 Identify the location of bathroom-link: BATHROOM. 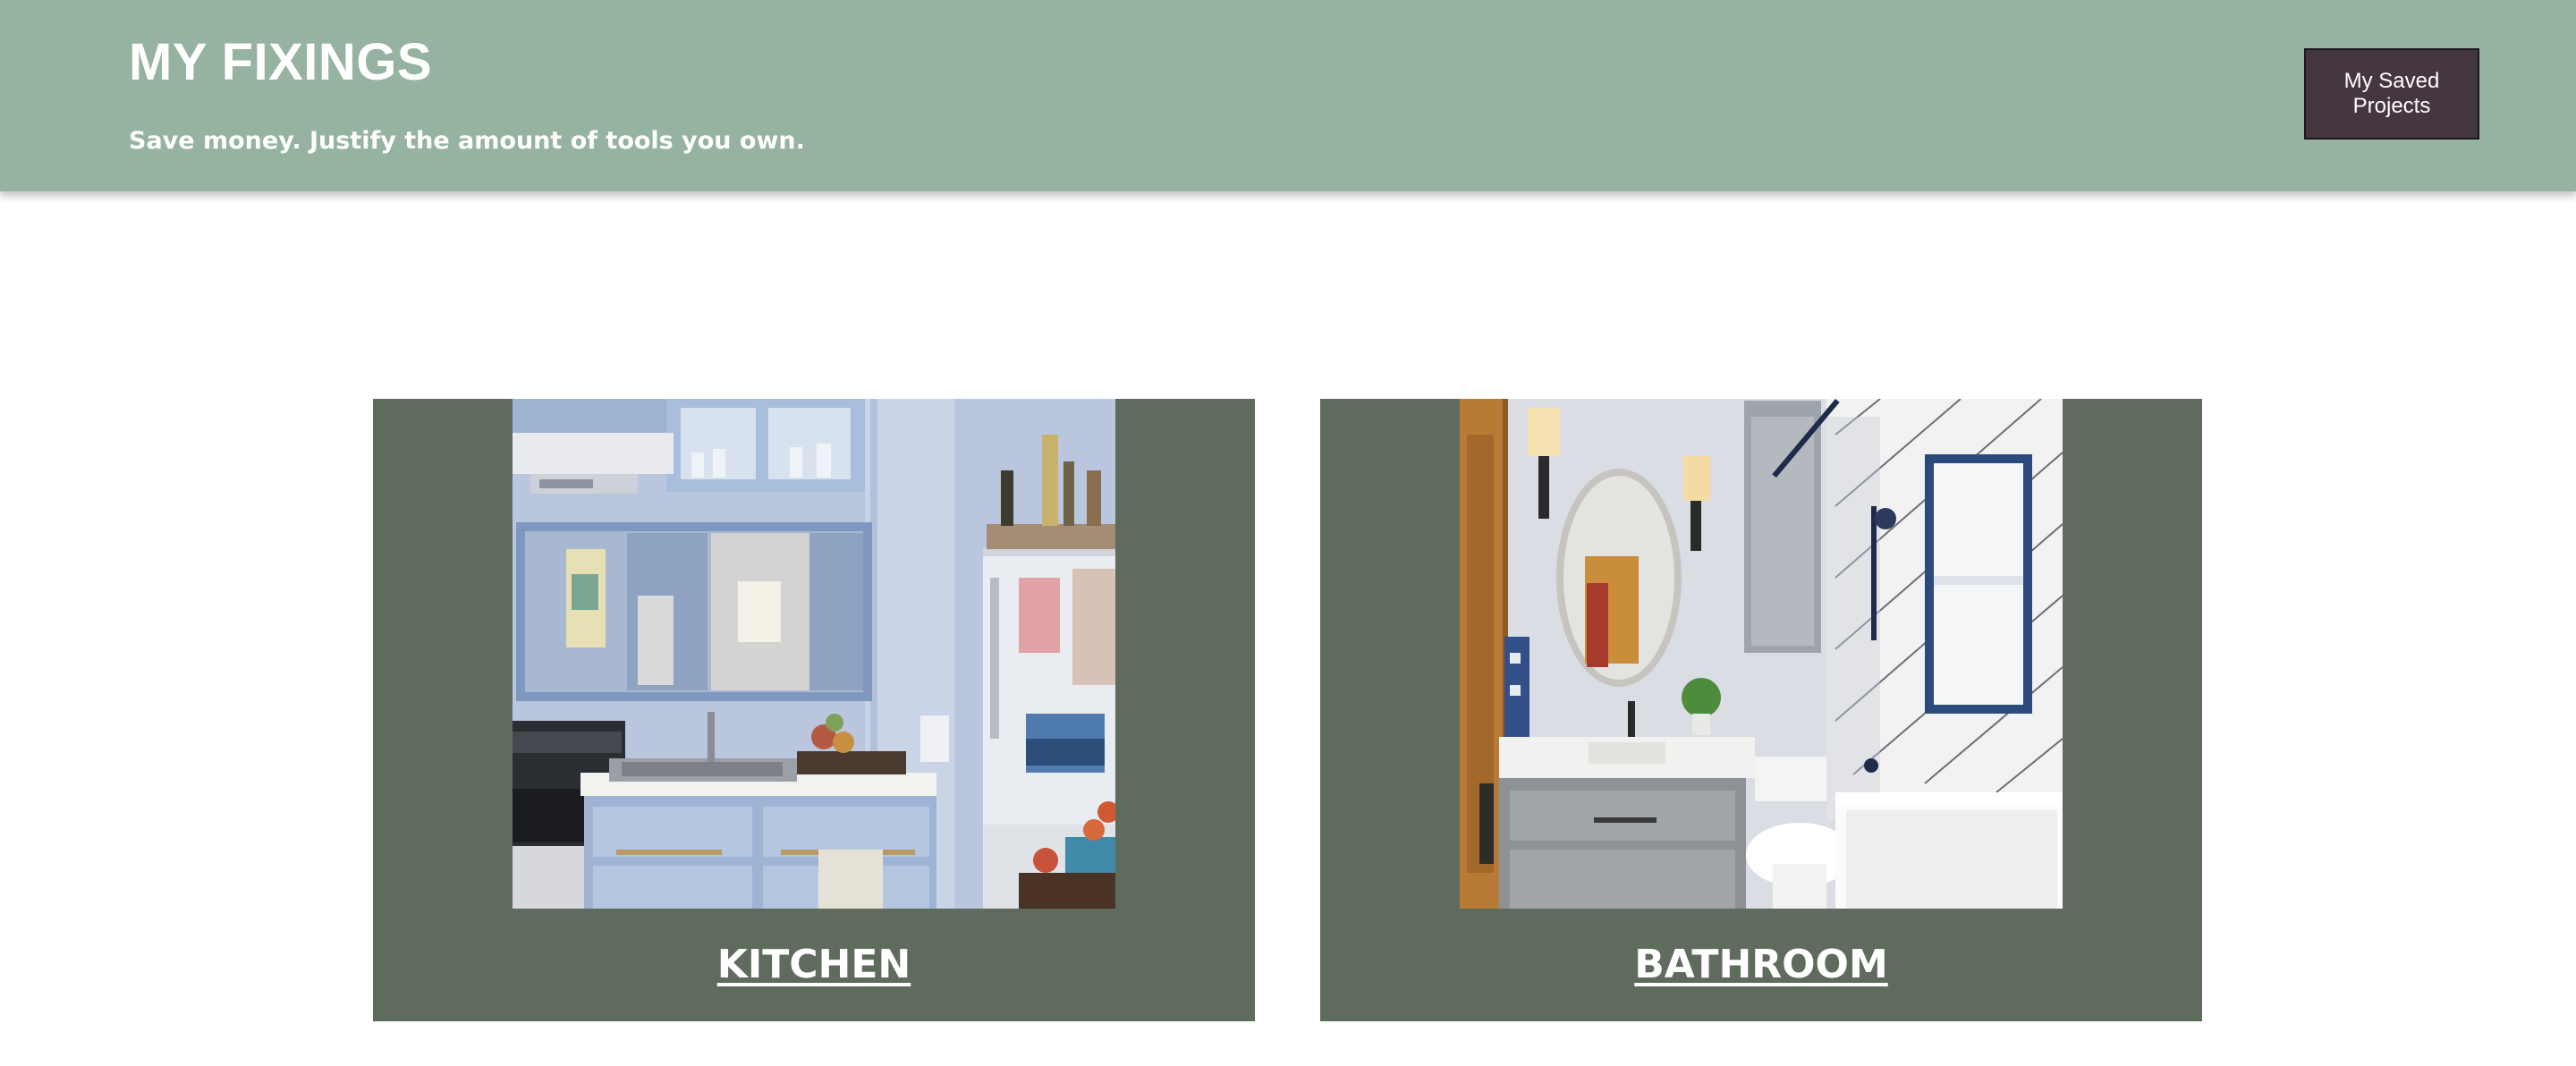
(1761, 965).